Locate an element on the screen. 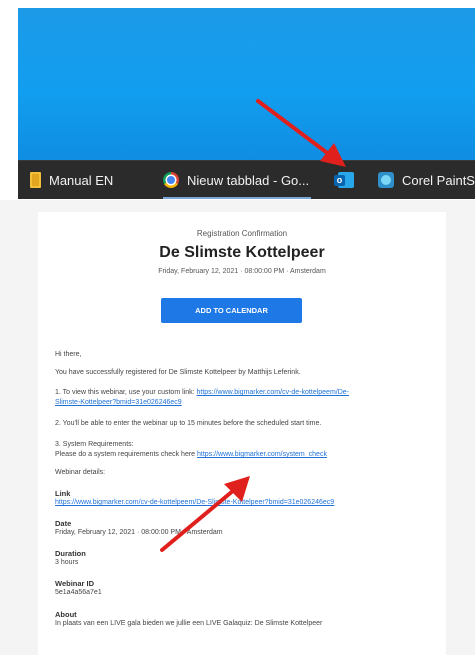  greeting: Hi there, is located at coordinates (68, 354).